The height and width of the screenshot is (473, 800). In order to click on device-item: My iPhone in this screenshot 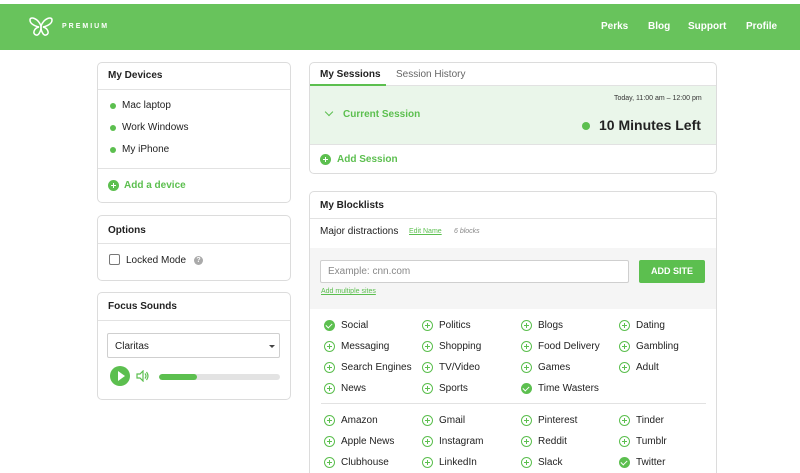, I will do `click(145, 149)`.